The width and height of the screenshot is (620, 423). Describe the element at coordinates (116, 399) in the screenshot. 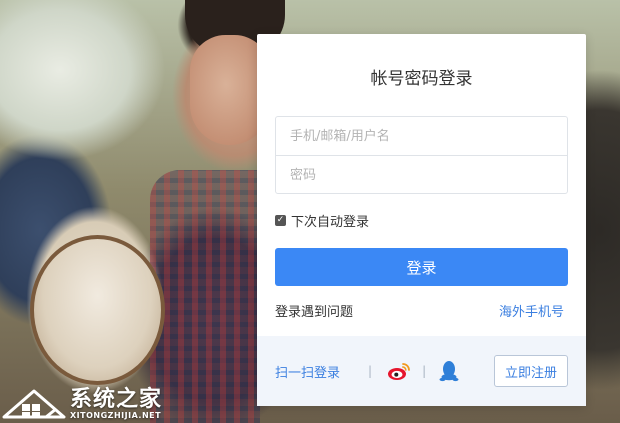

I see `watermark-title: 系统之家` at that location.